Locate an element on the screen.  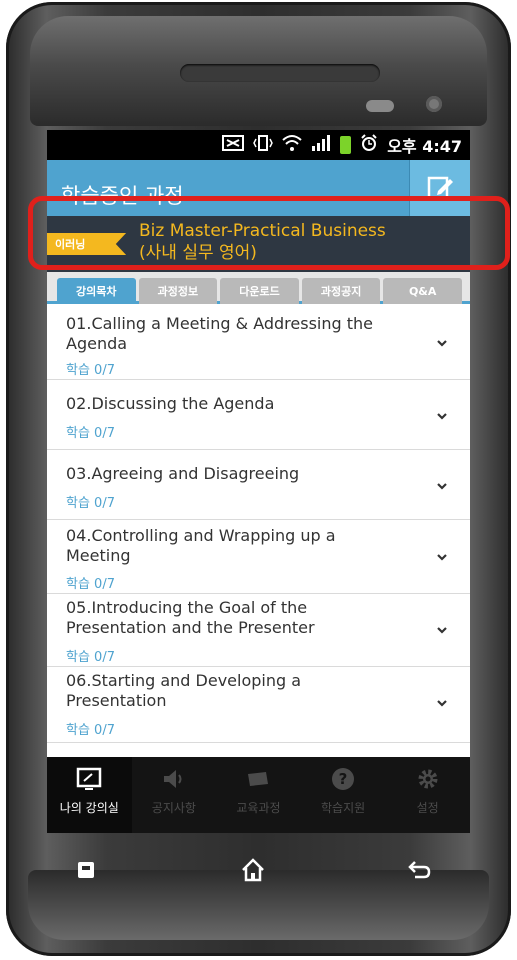
status-bar: 오후 4:47 is located at coordinates (258, 145).